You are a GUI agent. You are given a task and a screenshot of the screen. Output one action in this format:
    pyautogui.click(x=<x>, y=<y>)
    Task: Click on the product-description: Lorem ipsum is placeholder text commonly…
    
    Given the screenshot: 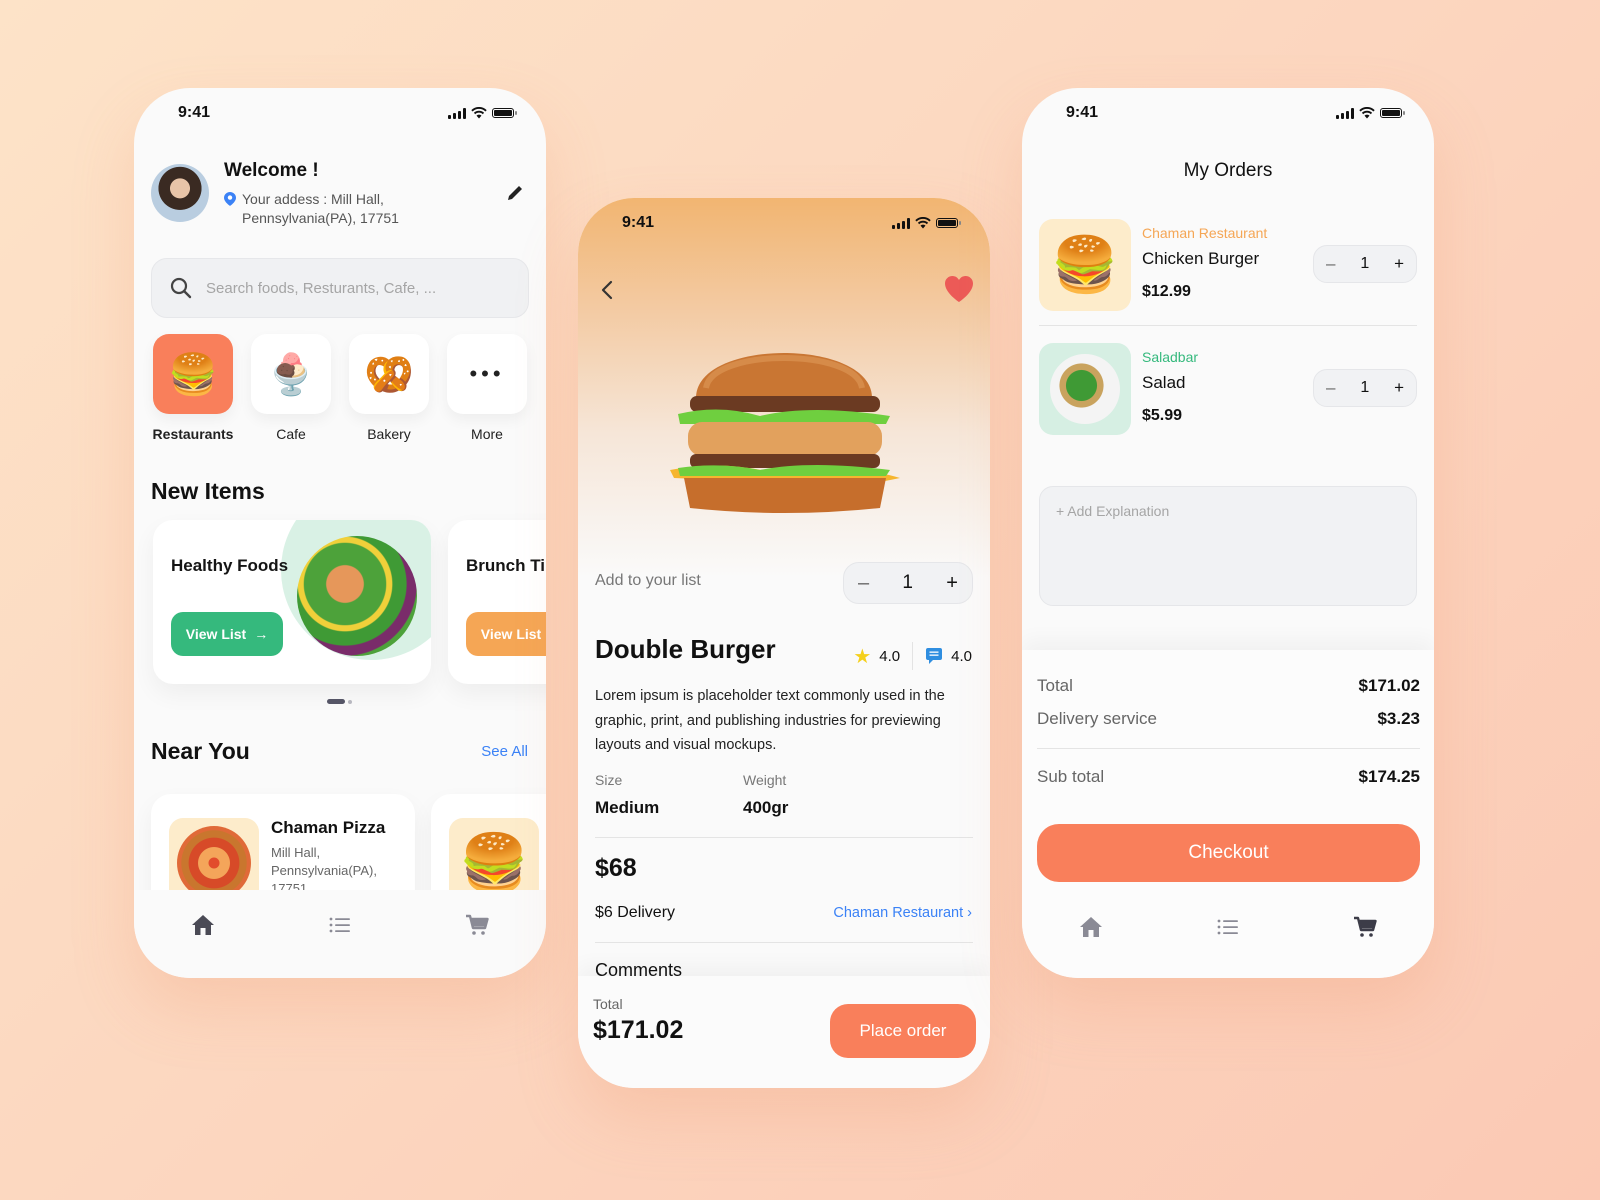 What is the action you would take?
    pyautogui.click(x=770, y=720)
    